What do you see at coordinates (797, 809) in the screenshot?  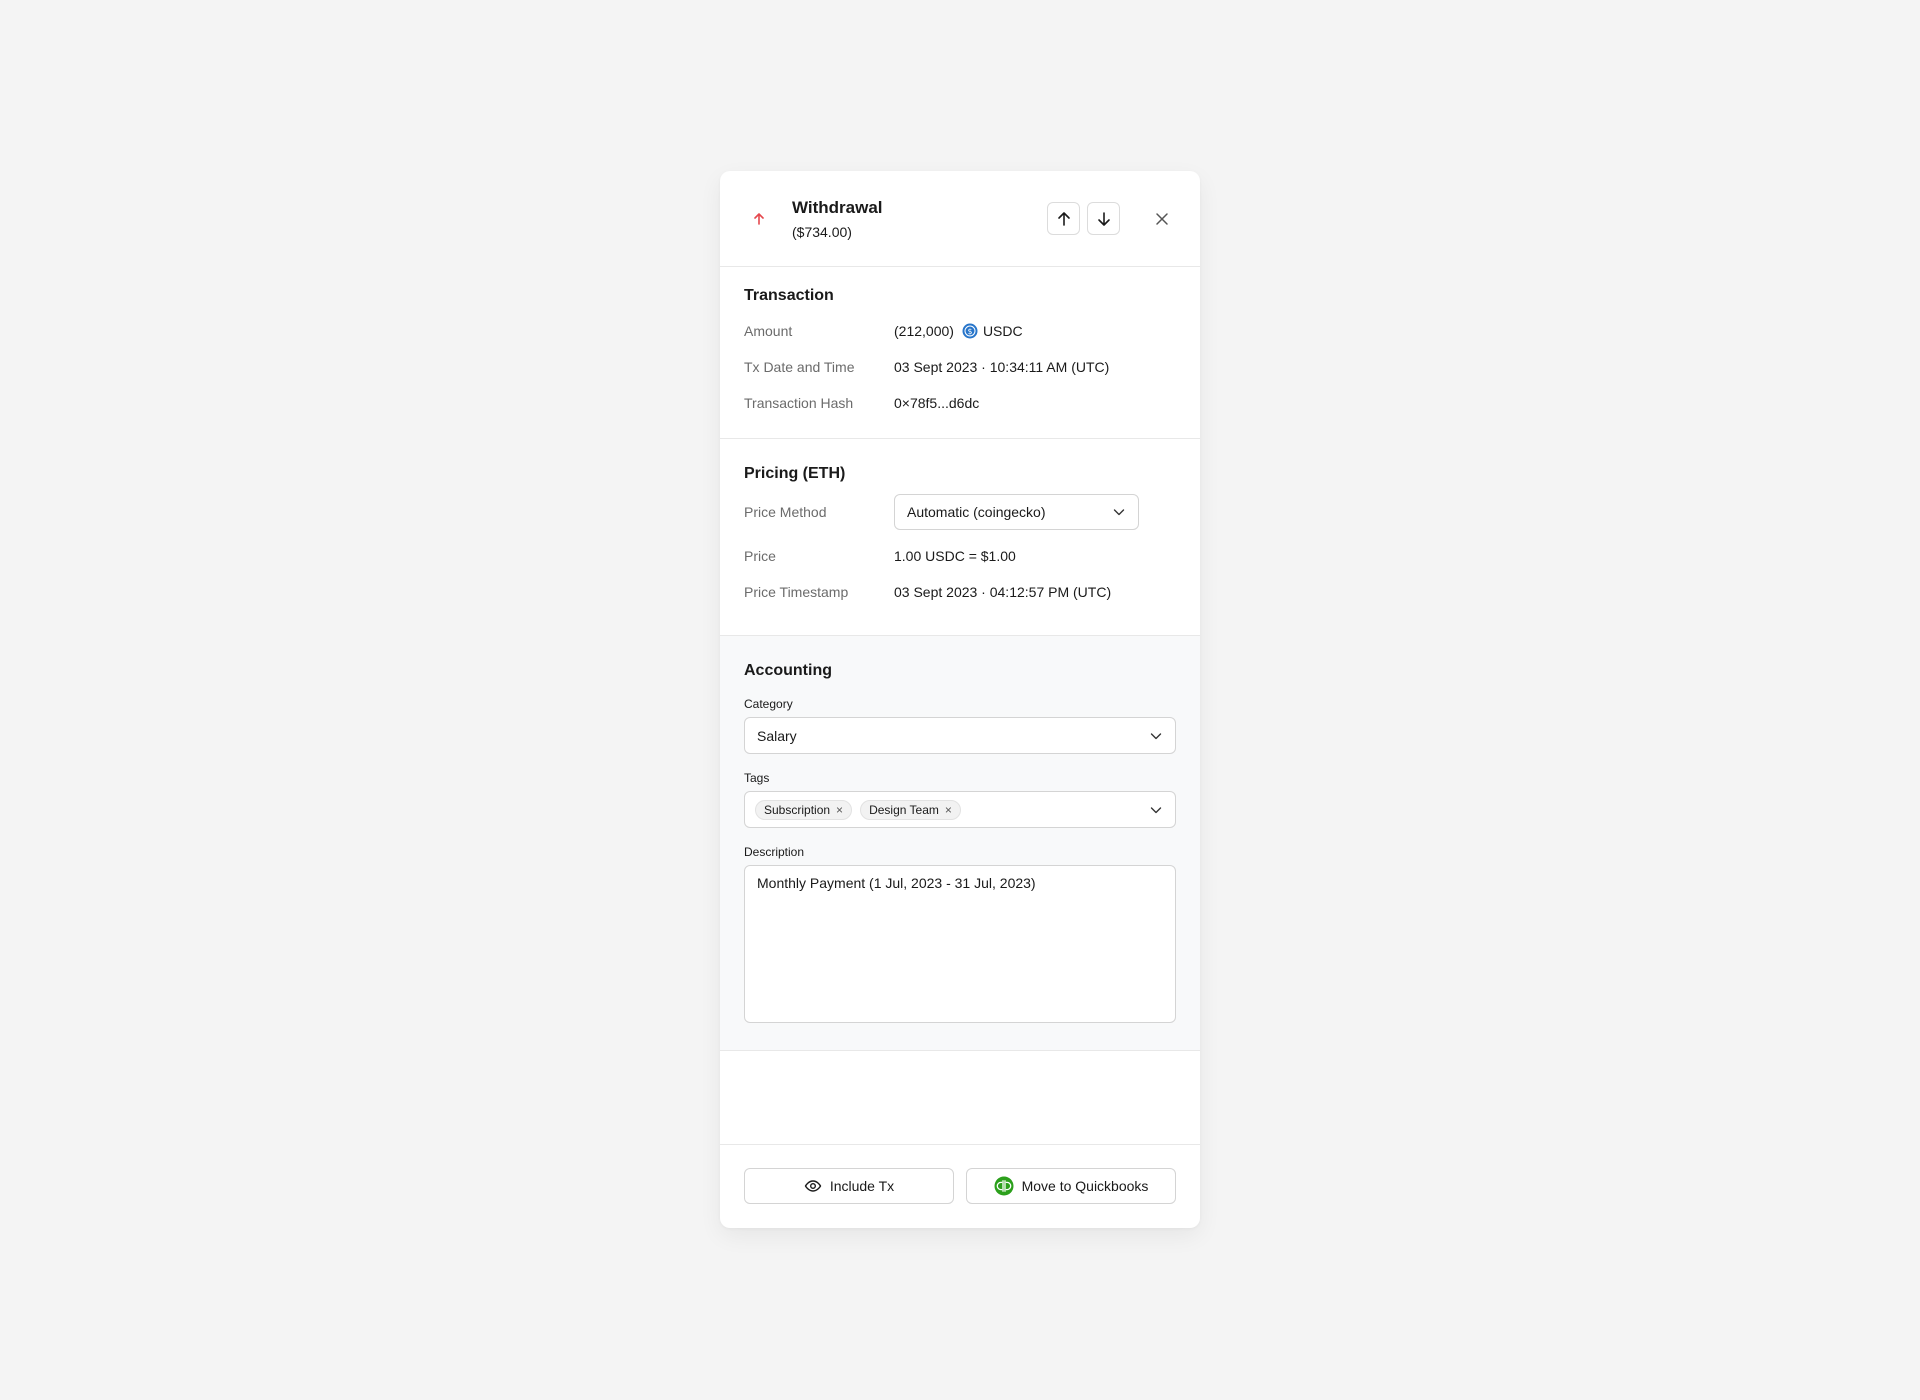 I see `tag-label: Subscription` at bounding box center [797, 809].